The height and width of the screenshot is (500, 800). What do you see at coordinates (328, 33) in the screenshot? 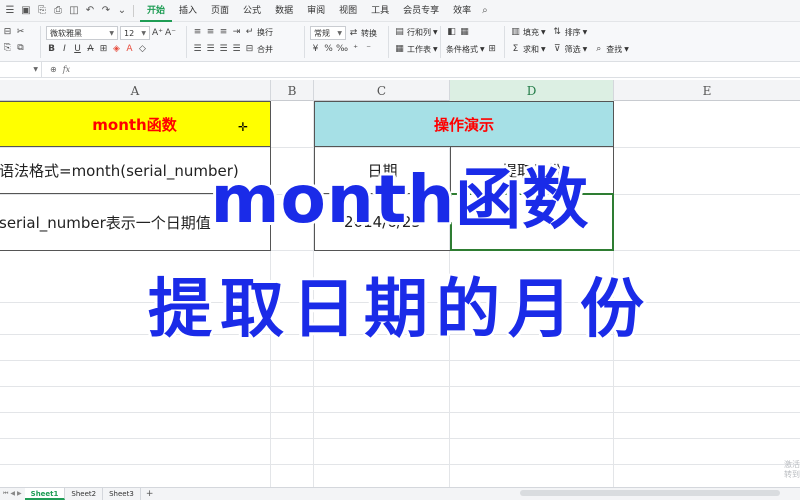
I see `number-format-select: 常规 ▼` at bounding box center [328, 33].